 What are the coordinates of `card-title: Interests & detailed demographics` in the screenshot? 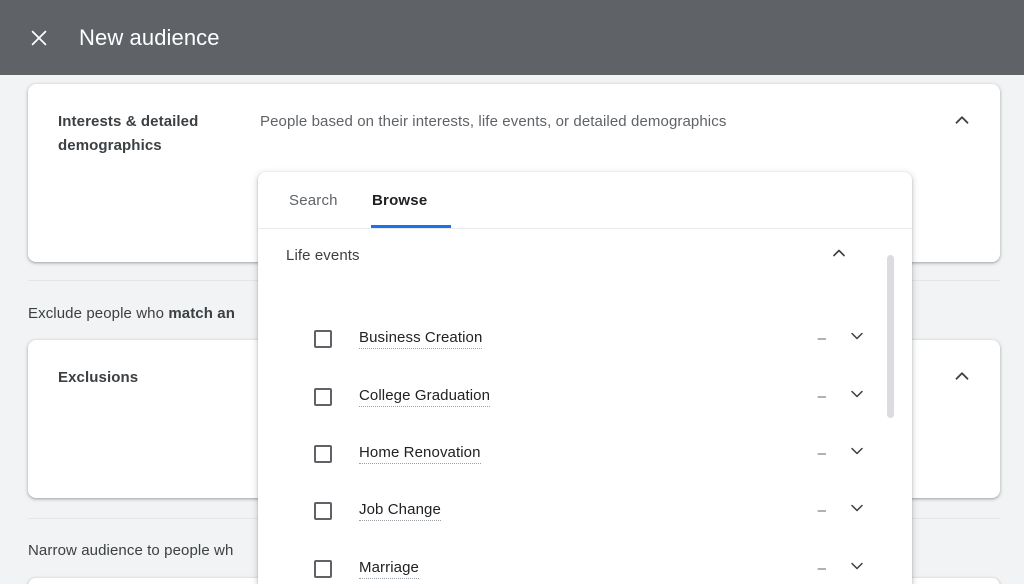 It's located at (128, 133).